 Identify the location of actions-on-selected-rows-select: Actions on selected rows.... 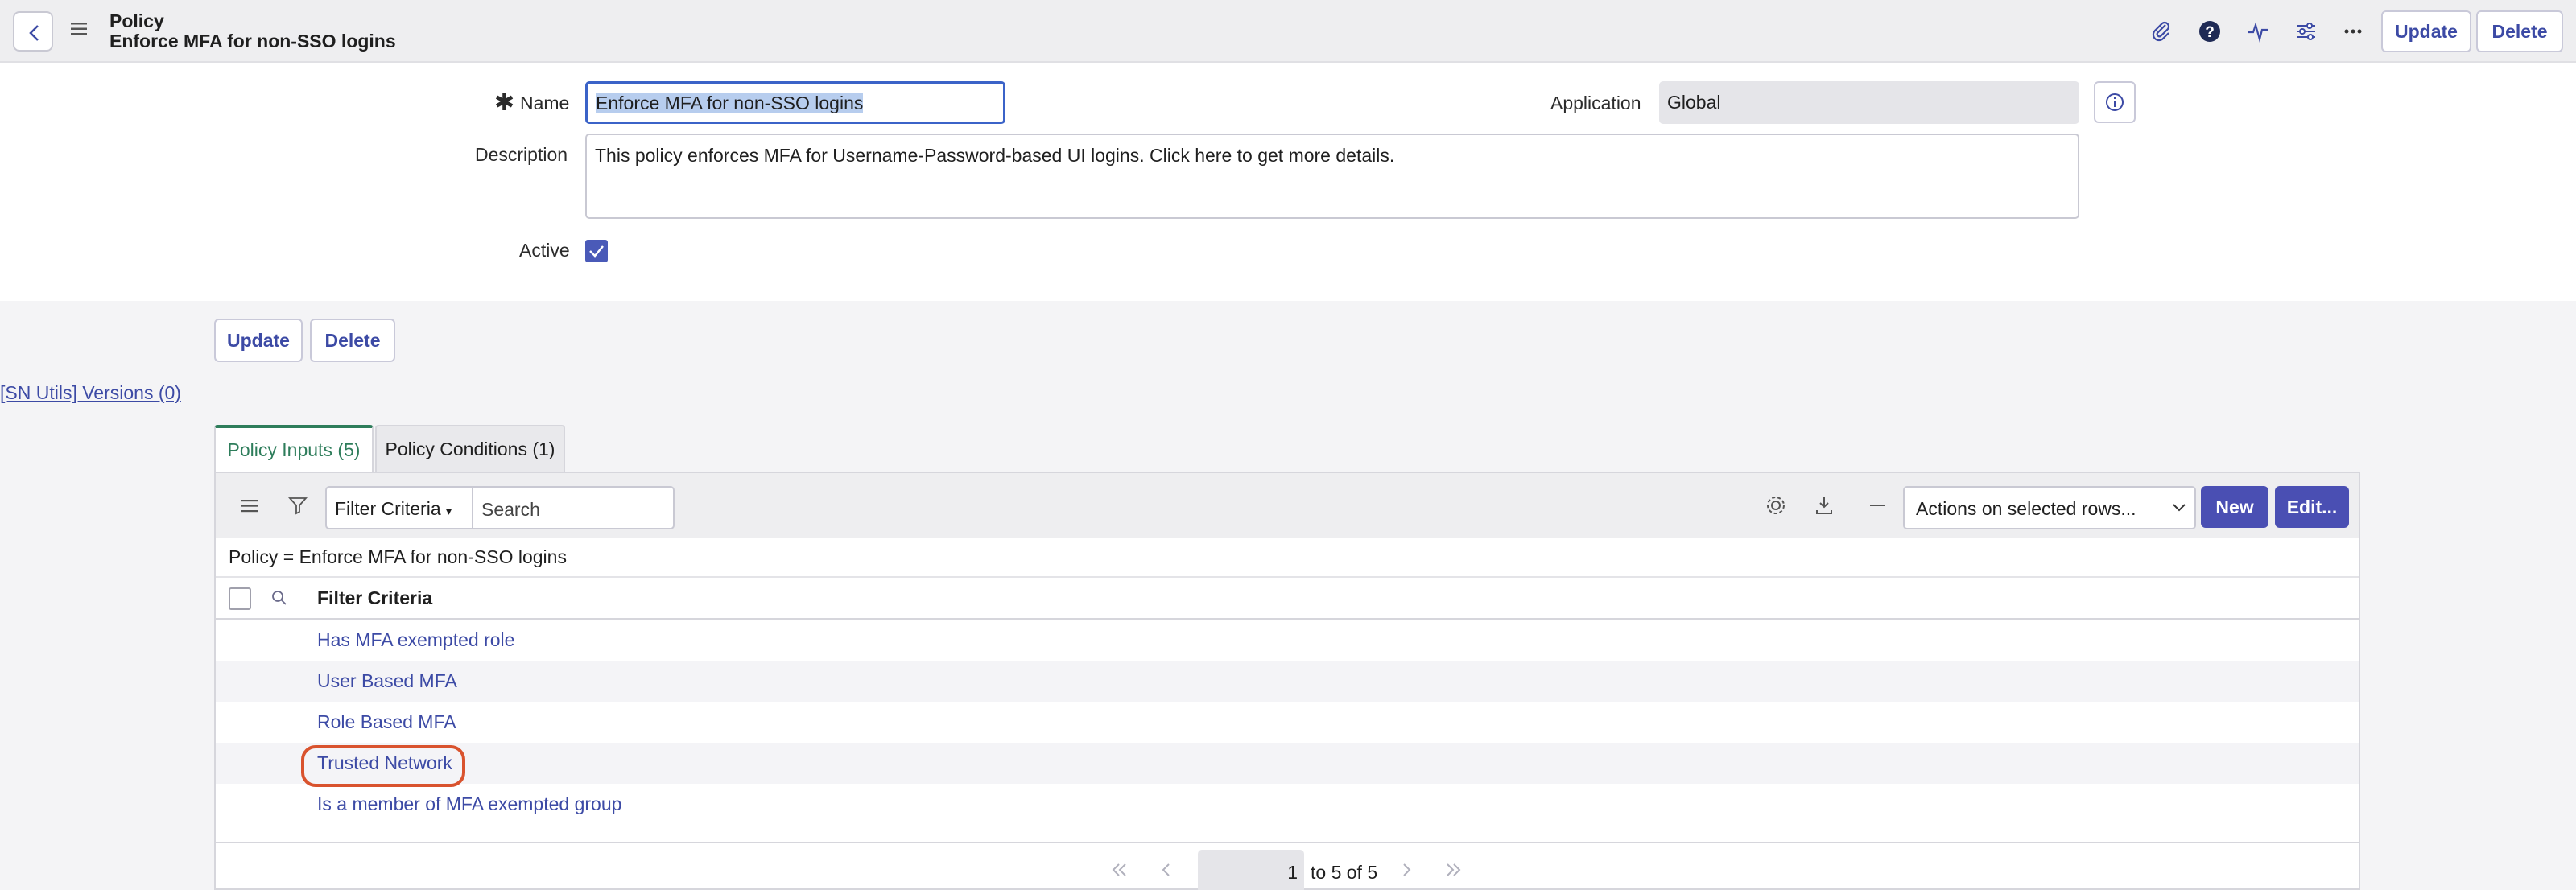
(2049, 507).